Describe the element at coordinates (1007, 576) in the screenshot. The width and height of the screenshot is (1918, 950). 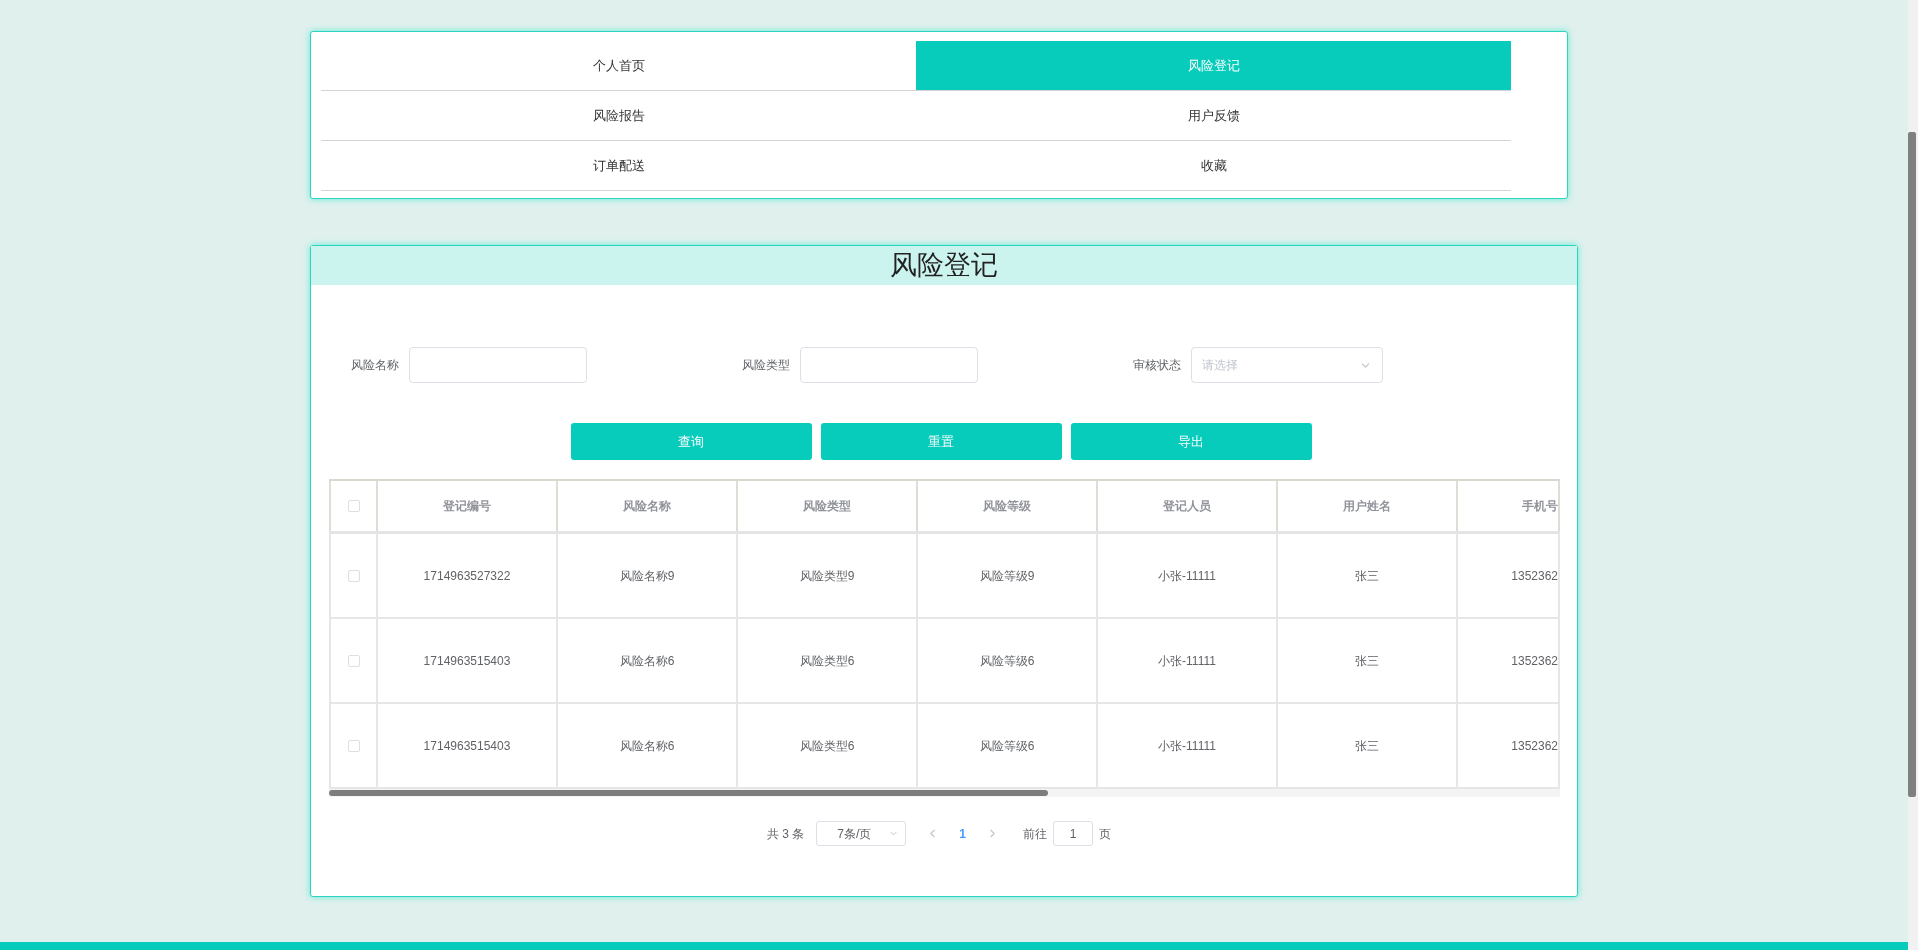
I see `table-cell-text: 风险等级9` at that location.